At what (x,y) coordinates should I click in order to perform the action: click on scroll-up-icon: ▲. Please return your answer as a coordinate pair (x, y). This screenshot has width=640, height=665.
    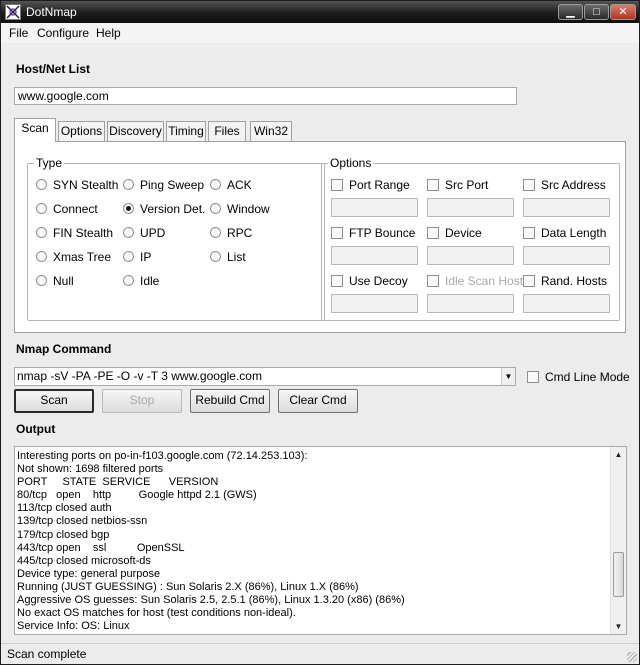
    Looking at the image, I should click on (618, 454).